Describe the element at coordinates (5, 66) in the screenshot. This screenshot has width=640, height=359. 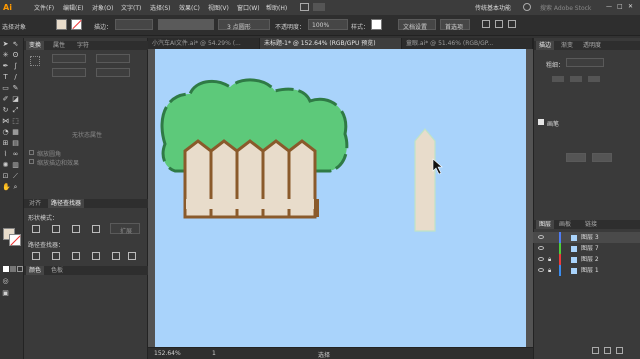
I see `pen-tool-icon: ✒` at that location.